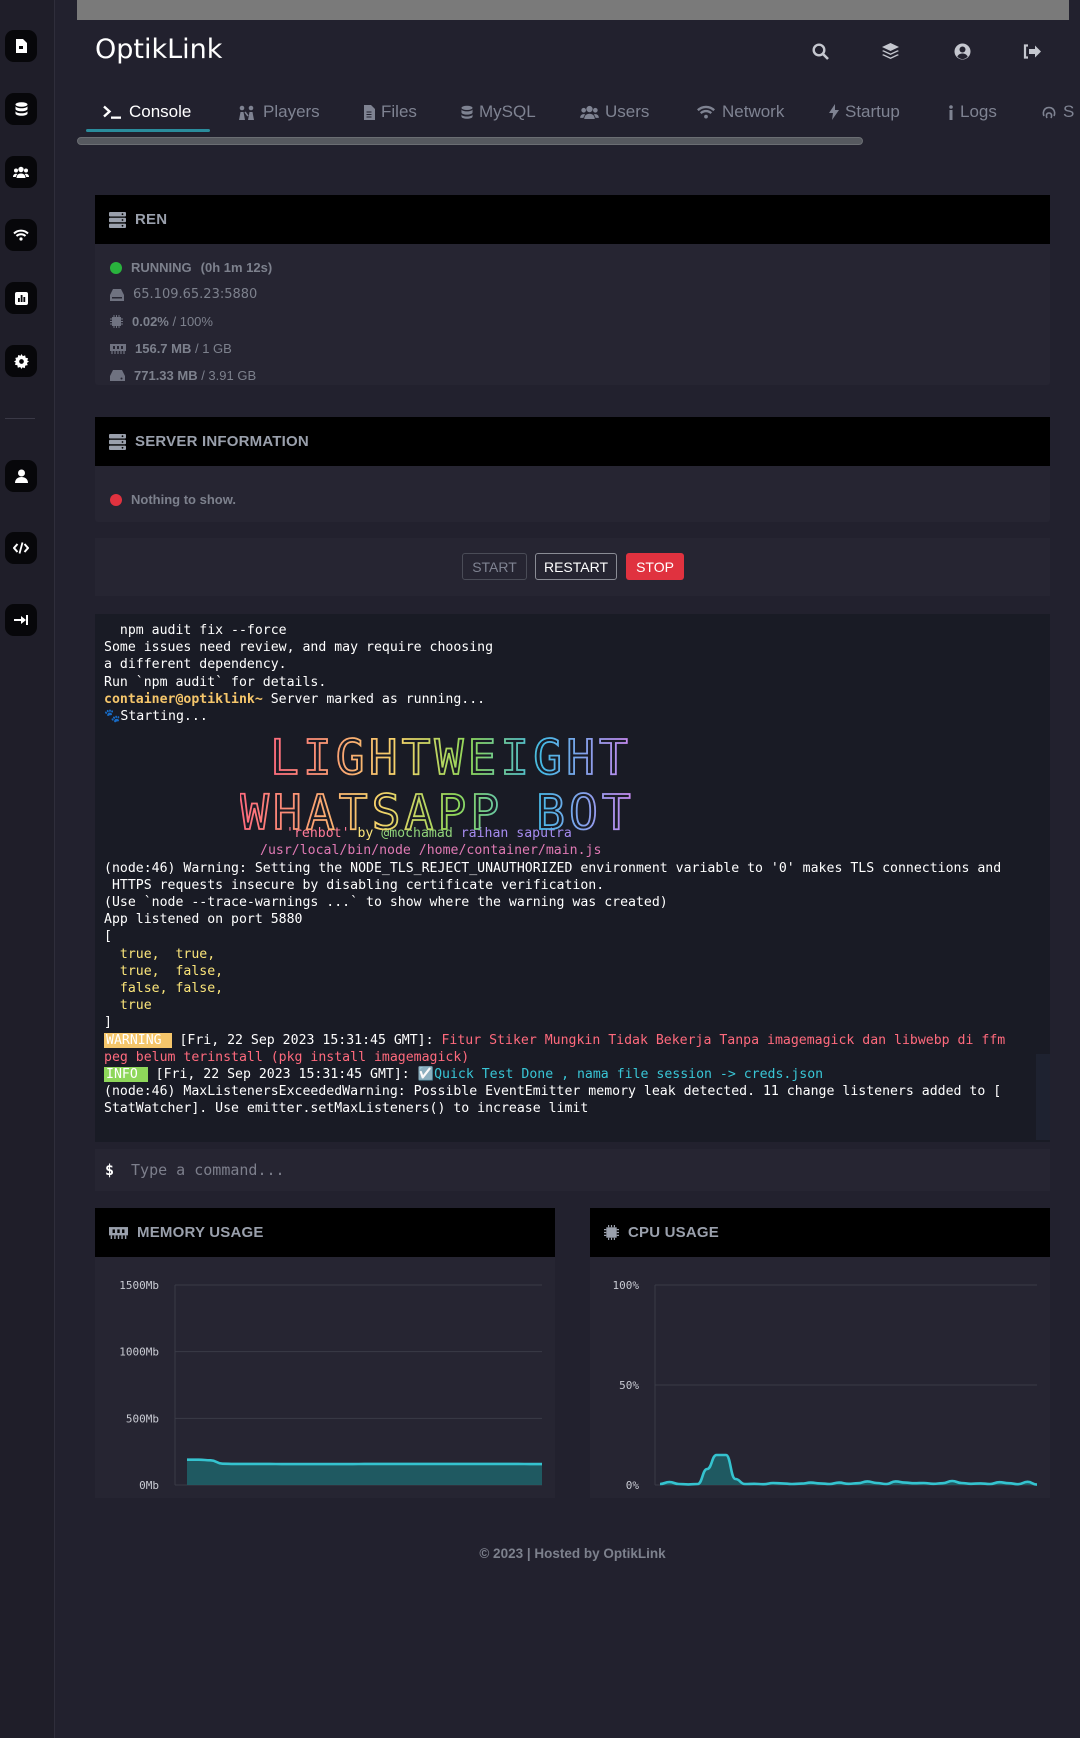 The height and width of the screenshot is (1738, 1080). I want to click on y-tick-label: 50%, so click(629, 1385).